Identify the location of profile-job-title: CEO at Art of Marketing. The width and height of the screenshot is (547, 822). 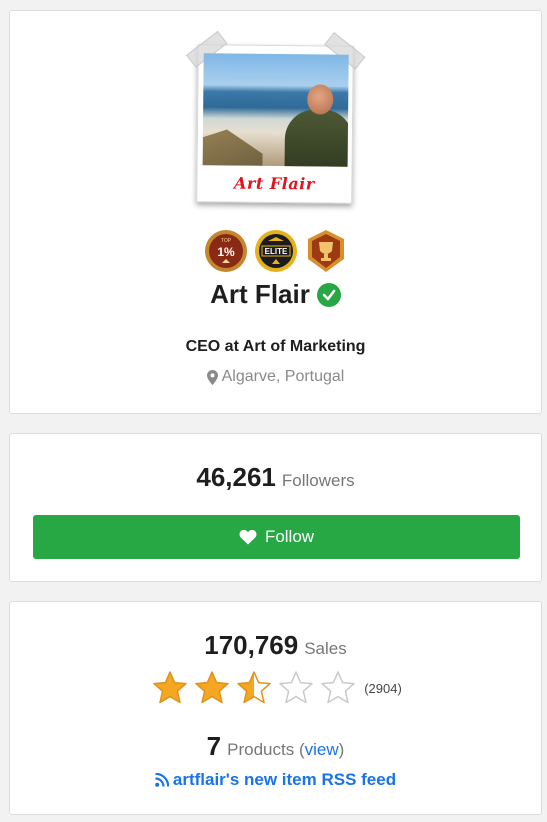
(275, 346).